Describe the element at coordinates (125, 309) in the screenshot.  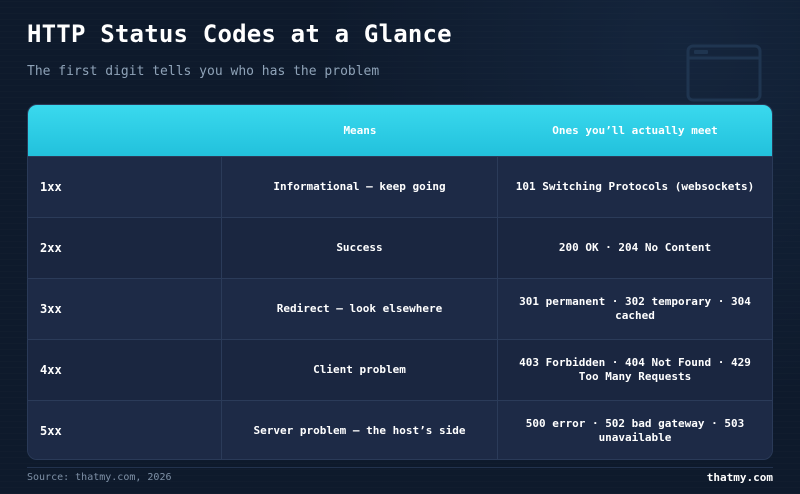
I see `status-code-class: 3xx` at that location.